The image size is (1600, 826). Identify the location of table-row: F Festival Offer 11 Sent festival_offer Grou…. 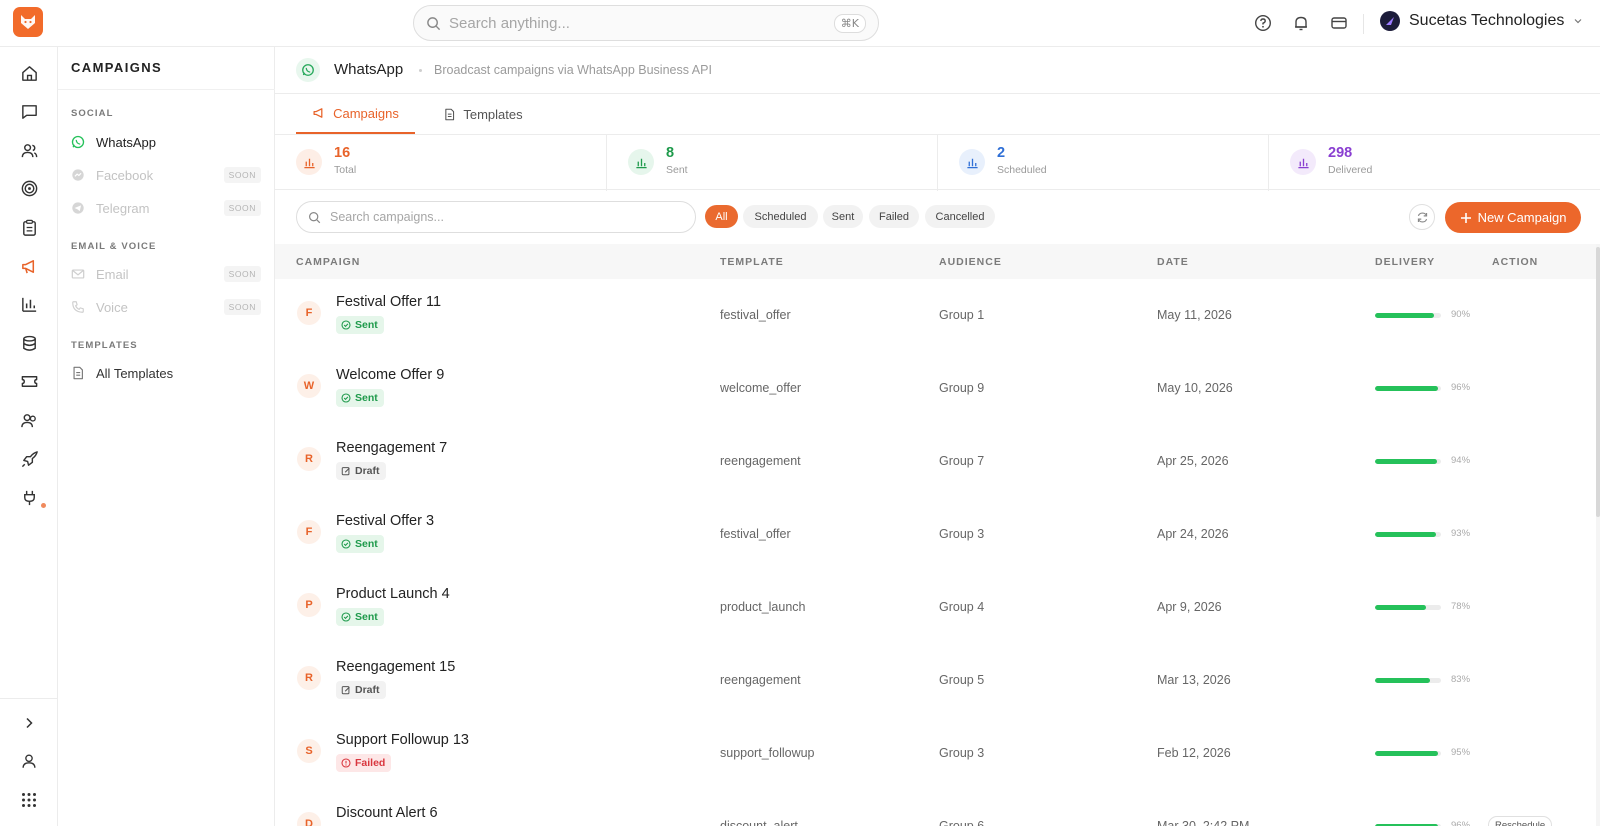
(937, 315).